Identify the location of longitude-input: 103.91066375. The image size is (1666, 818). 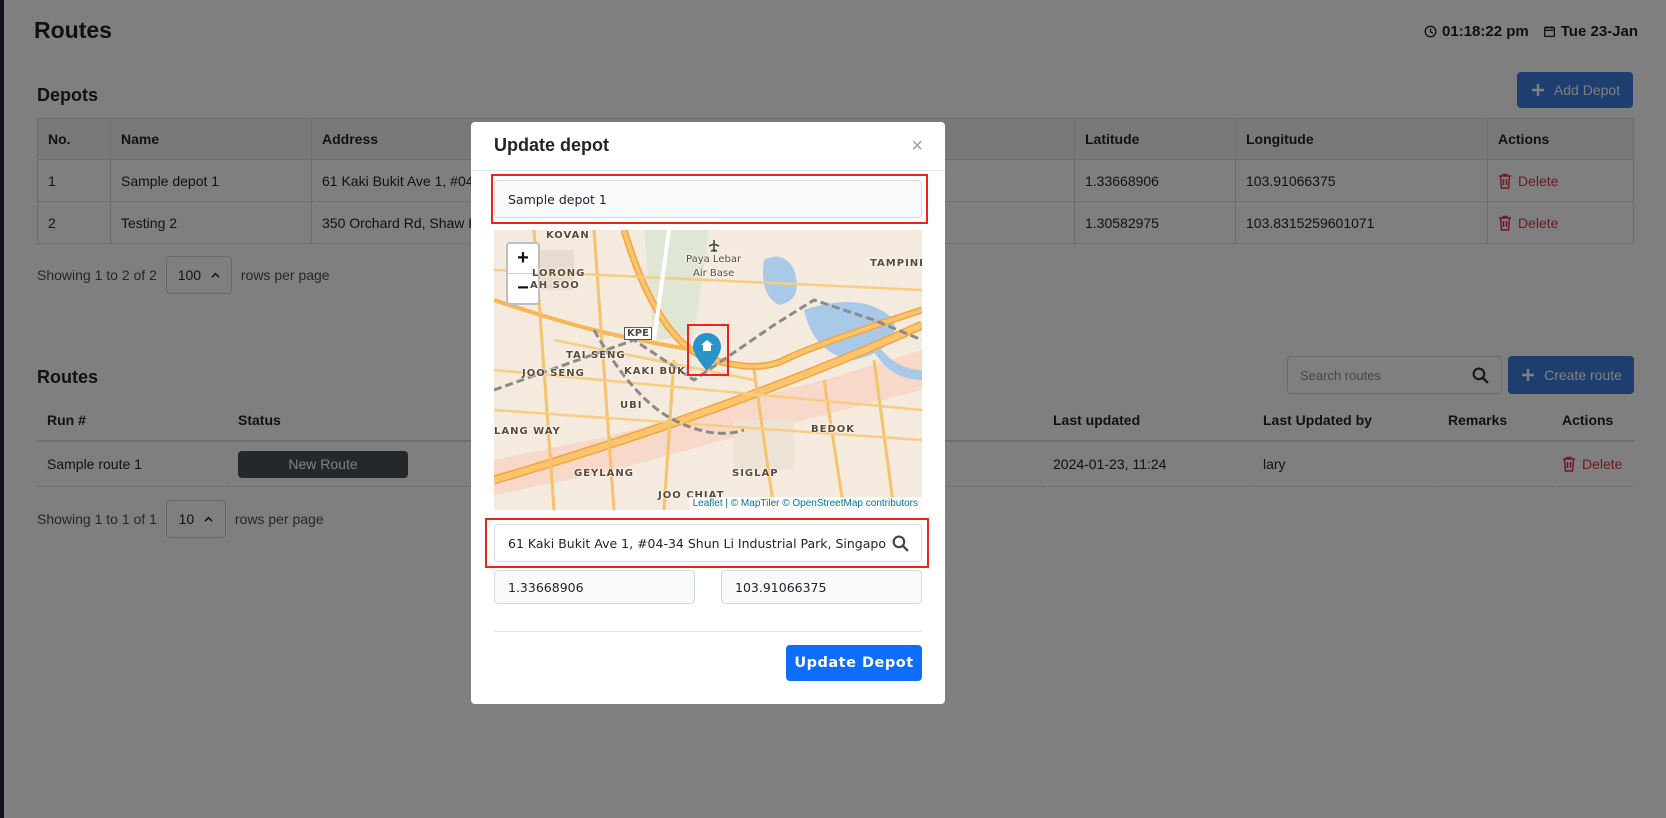
(821, 587).